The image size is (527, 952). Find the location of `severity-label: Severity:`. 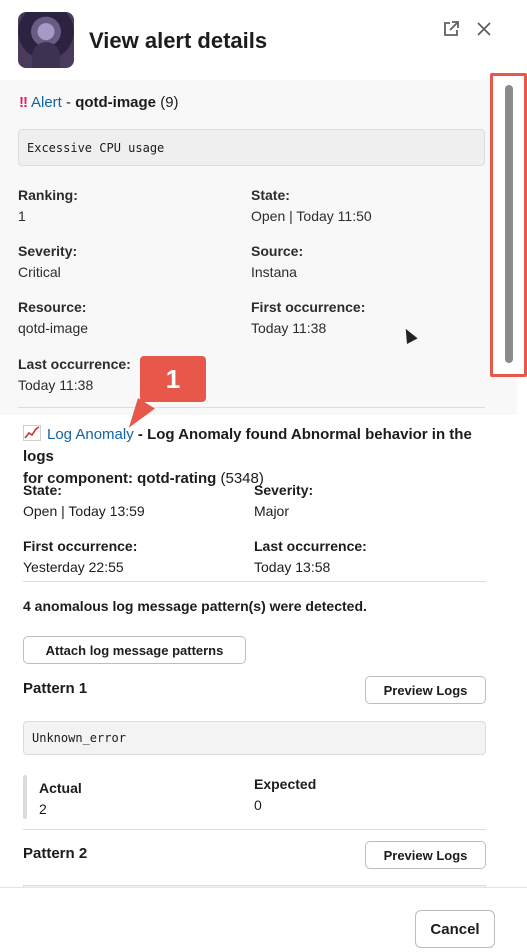

severity-label: Severity: is located at coordinates (48, 251).